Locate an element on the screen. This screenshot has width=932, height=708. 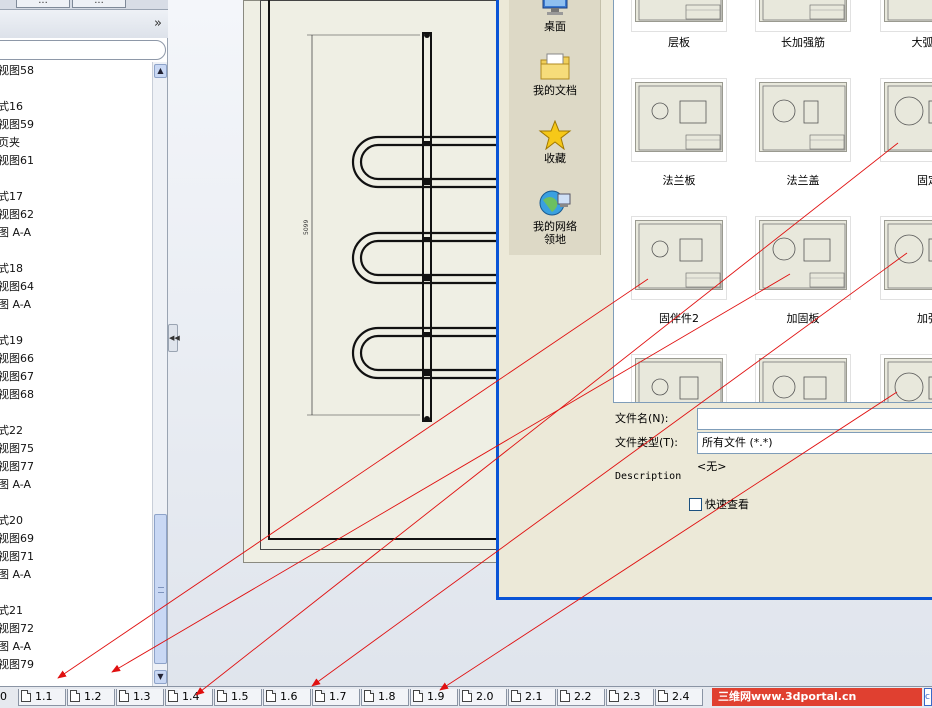
rod-end-bottom is located at coordinates (427, 419).